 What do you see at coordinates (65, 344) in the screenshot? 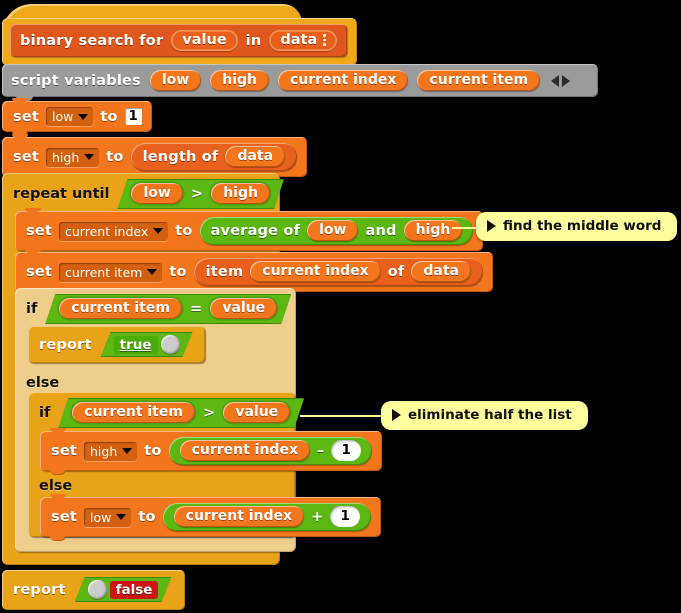
I see `report-keyword-label: report` at bounding box center [65, 344].